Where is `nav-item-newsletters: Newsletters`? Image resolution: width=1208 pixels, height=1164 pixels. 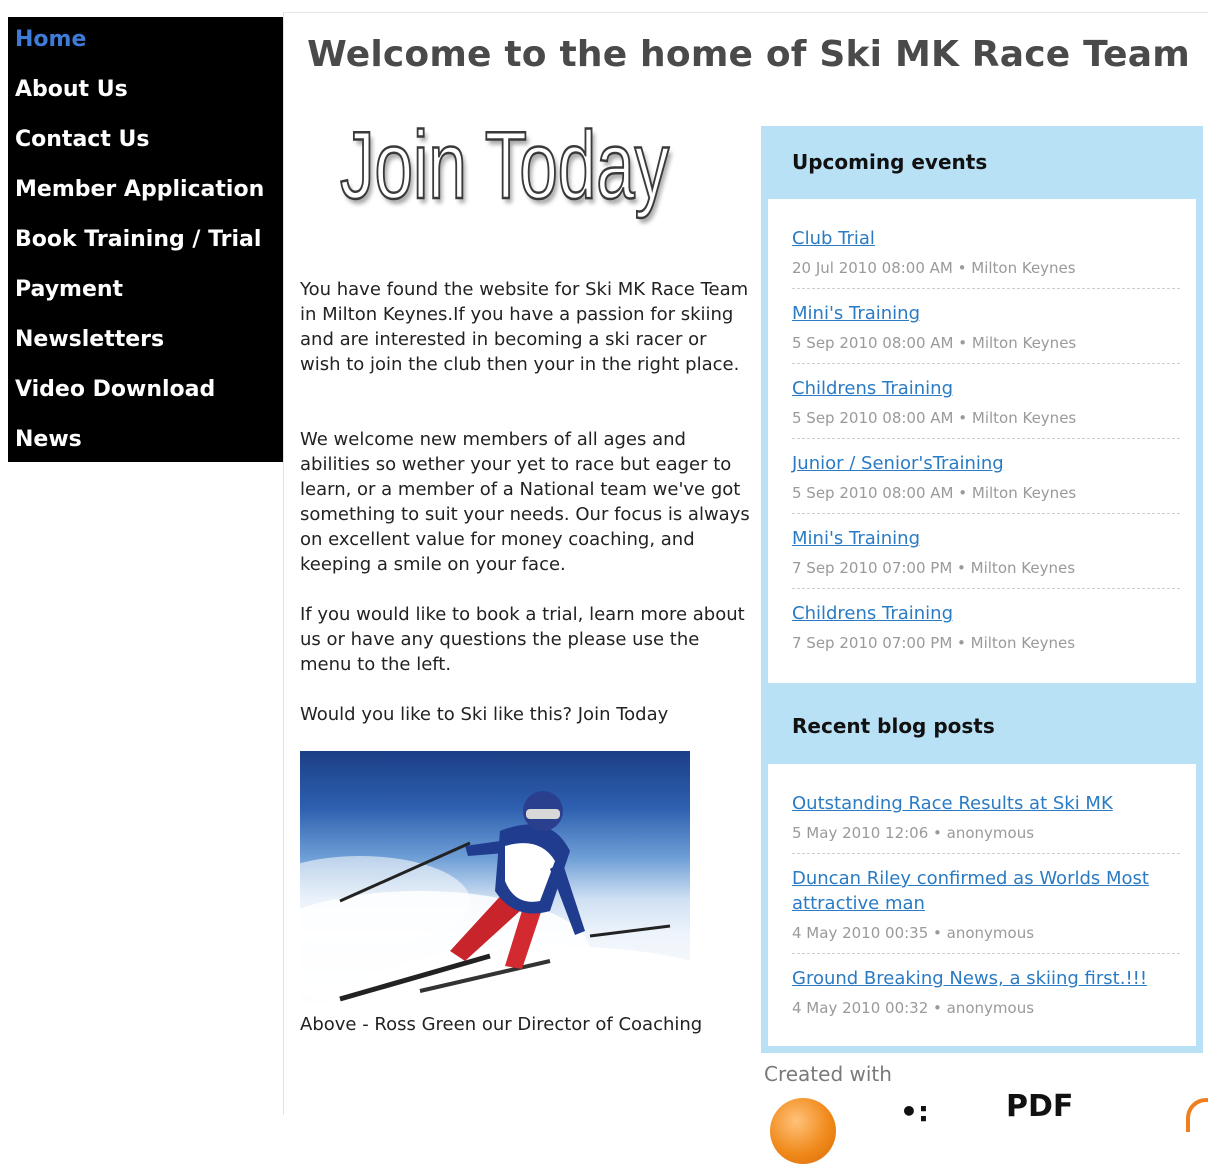 nav-item-newsletters: Newsletters is located at coordinates (89, 339).